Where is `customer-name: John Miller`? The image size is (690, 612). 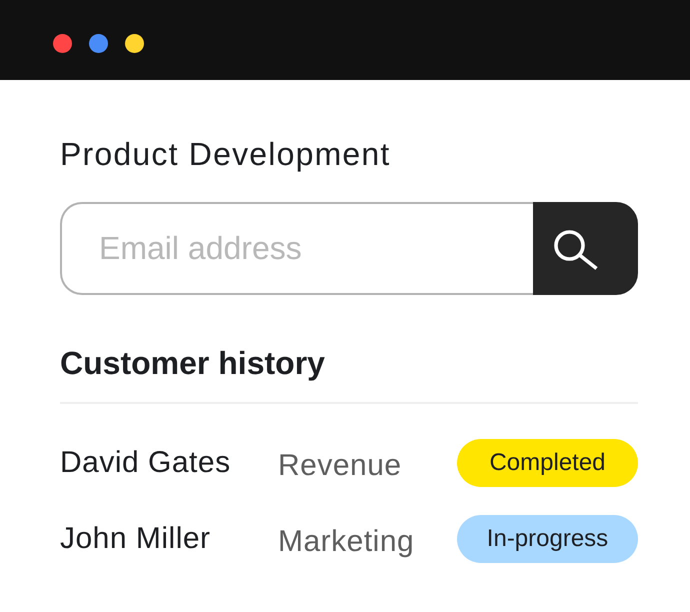
customer-name: John Miller is located at coordinates (136, 539).